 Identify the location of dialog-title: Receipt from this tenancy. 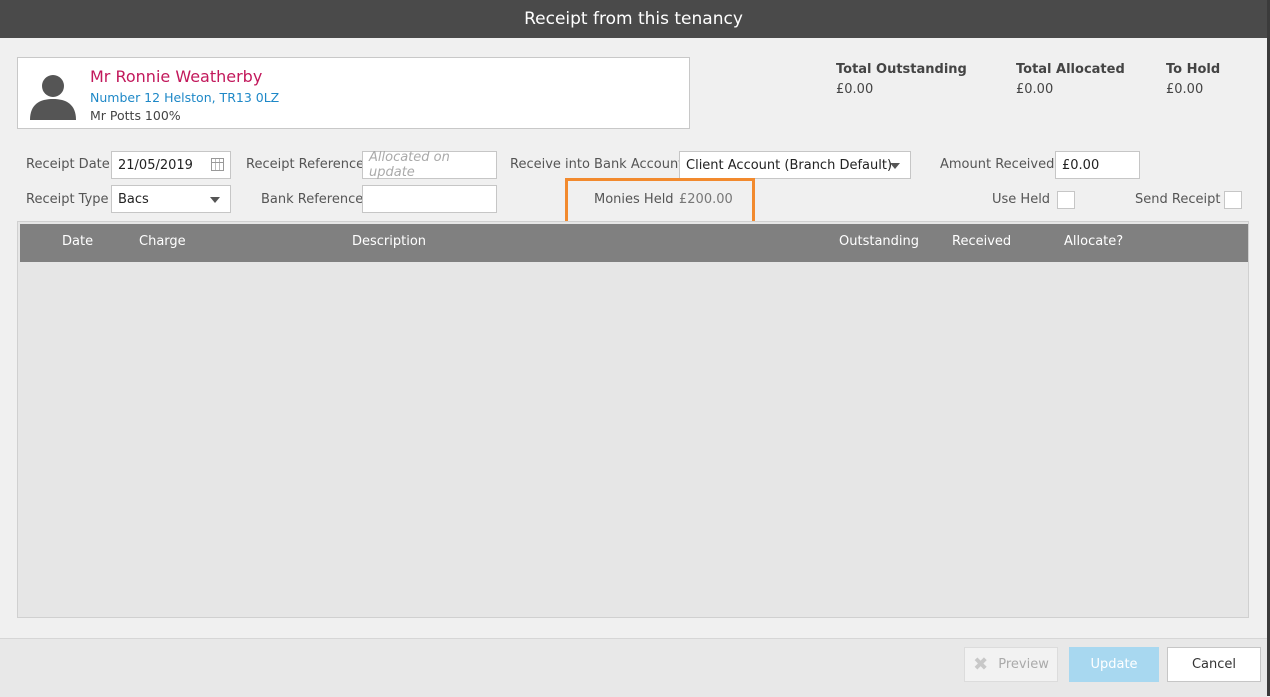
(633, 19).